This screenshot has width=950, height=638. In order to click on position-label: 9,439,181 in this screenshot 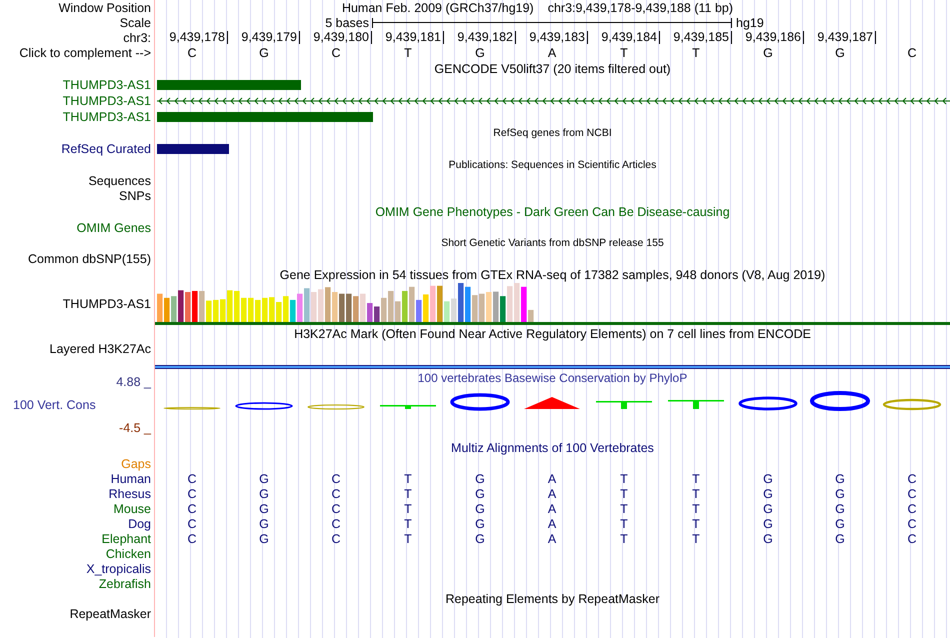, I will do `click(414, 37)`.